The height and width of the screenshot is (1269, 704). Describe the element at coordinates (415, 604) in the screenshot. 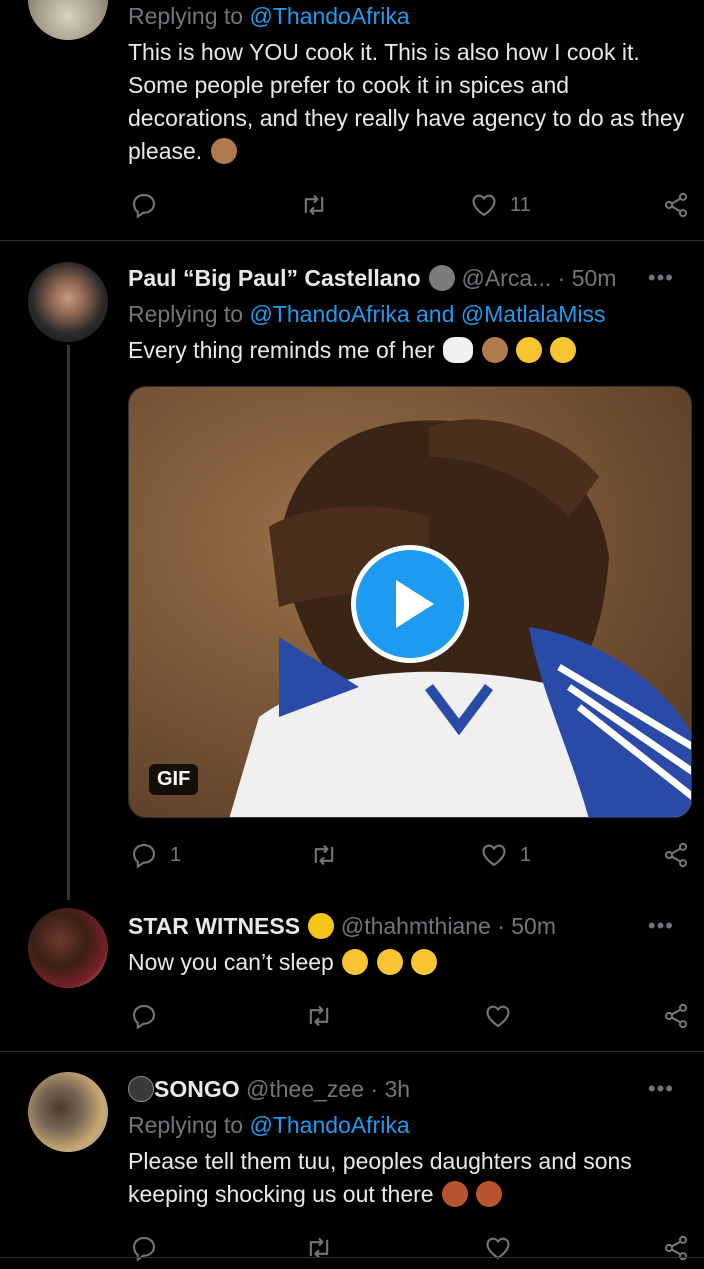

I see `play-icon` at that location.